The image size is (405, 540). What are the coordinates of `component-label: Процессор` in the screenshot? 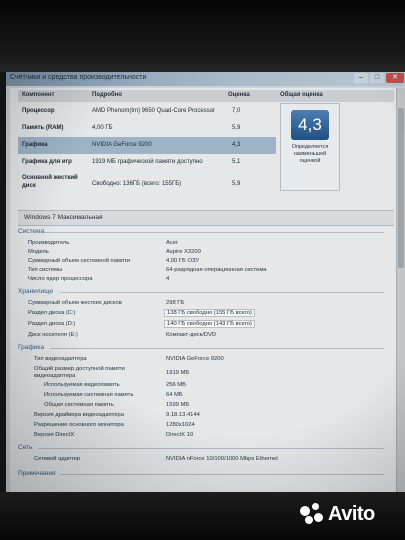 It's located at (38, 111).